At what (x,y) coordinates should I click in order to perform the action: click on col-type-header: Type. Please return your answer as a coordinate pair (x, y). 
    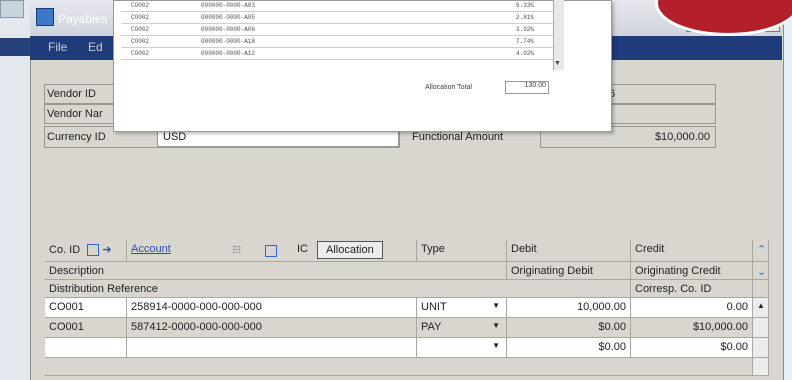
    Looking at the image, I should click on (462, 251).